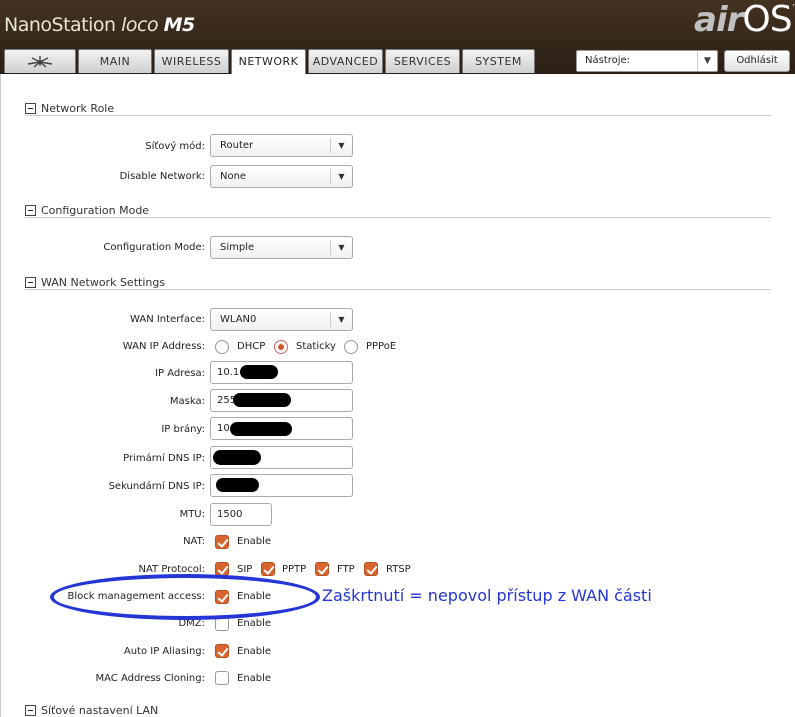 Image resolution: width=795 pixels, height=717 pixels. What do you see at coordinates (254, 623) in the screenshot?
I see `dmz-enable-label: Enable` at bounding box center [254, 623].